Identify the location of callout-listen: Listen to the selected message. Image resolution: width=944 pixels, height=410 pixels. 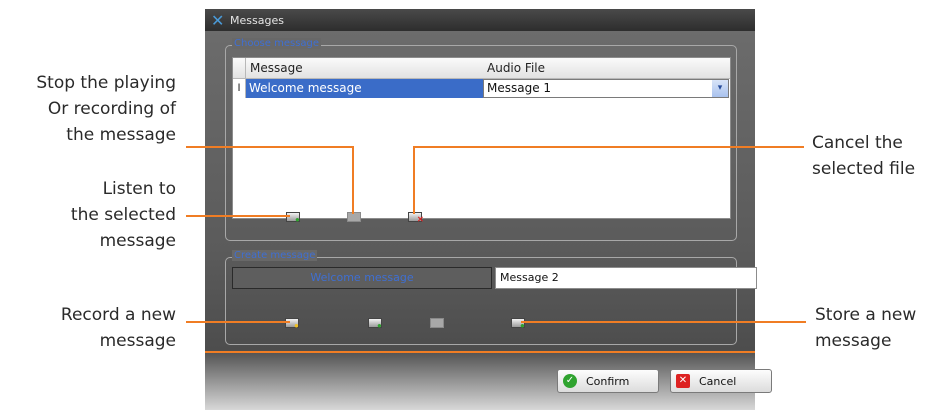
(88, 215).